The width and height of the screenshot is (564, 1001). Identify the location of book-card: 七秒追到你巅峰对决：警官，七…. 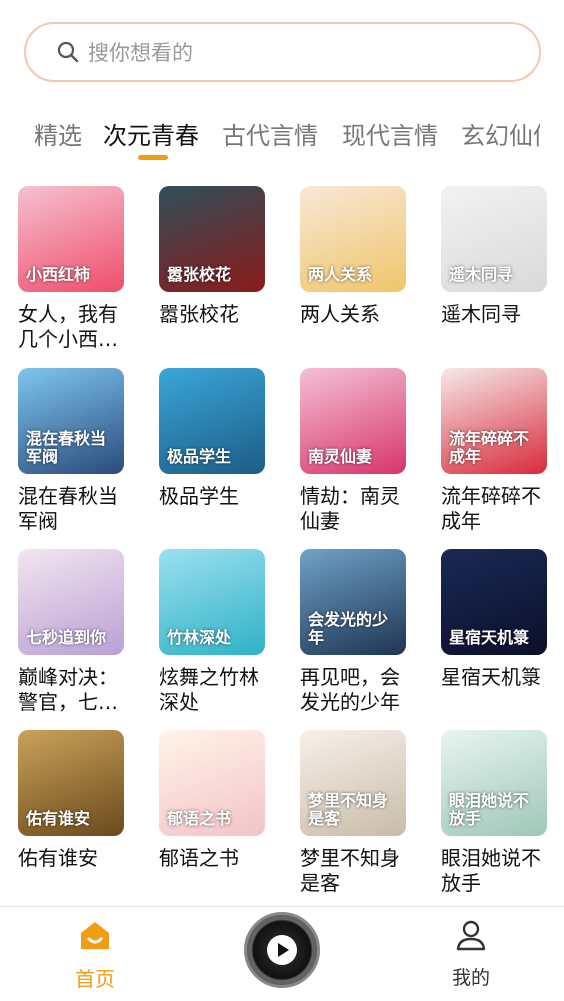
(73, 632).